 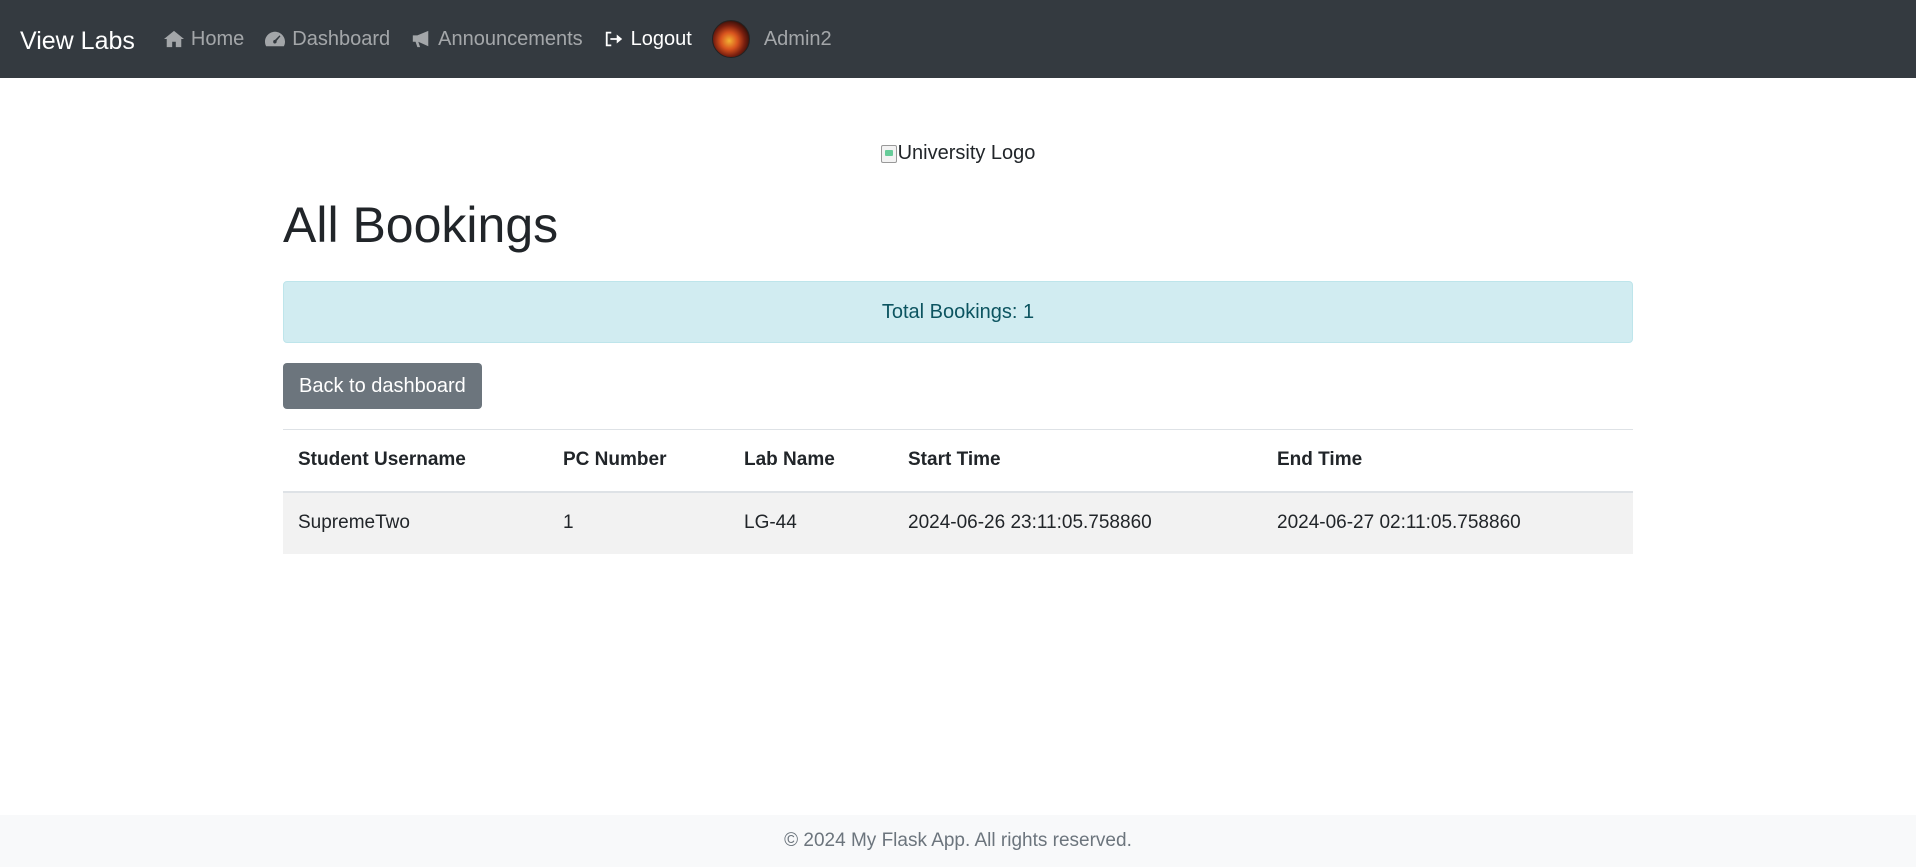 I want to click on dashboard-icon, so click(x=275, y=39).